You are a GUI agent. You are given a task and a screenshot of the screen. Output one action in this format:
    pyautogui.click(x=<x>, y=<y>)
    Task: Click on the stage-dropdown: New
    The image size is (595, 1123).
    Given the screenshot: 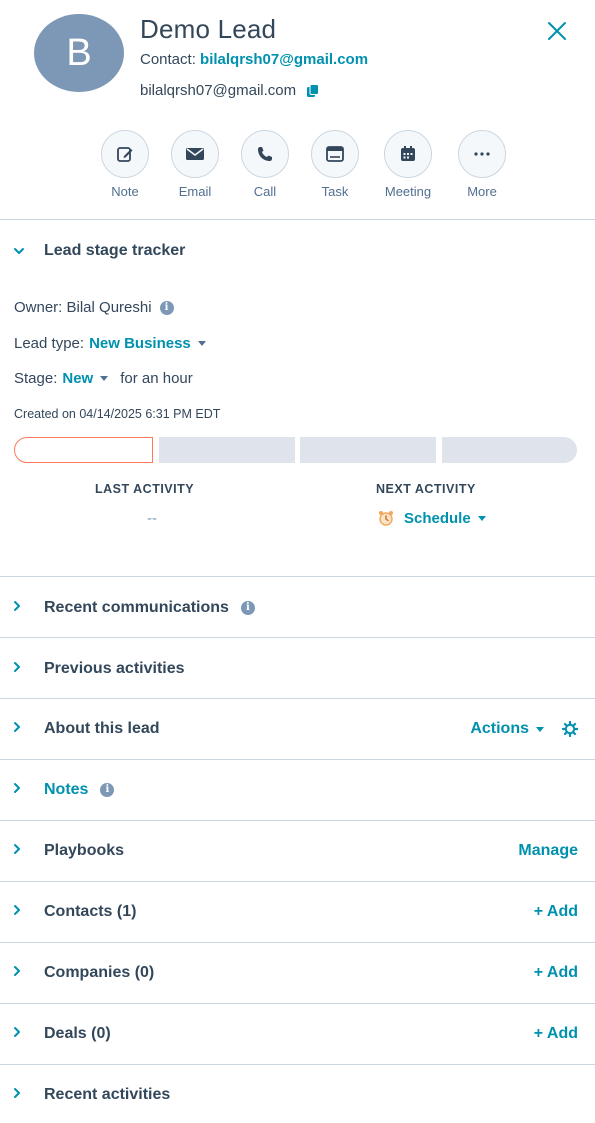 What is the action you would take?
    pyautogui.click(x=77, y=378)
    